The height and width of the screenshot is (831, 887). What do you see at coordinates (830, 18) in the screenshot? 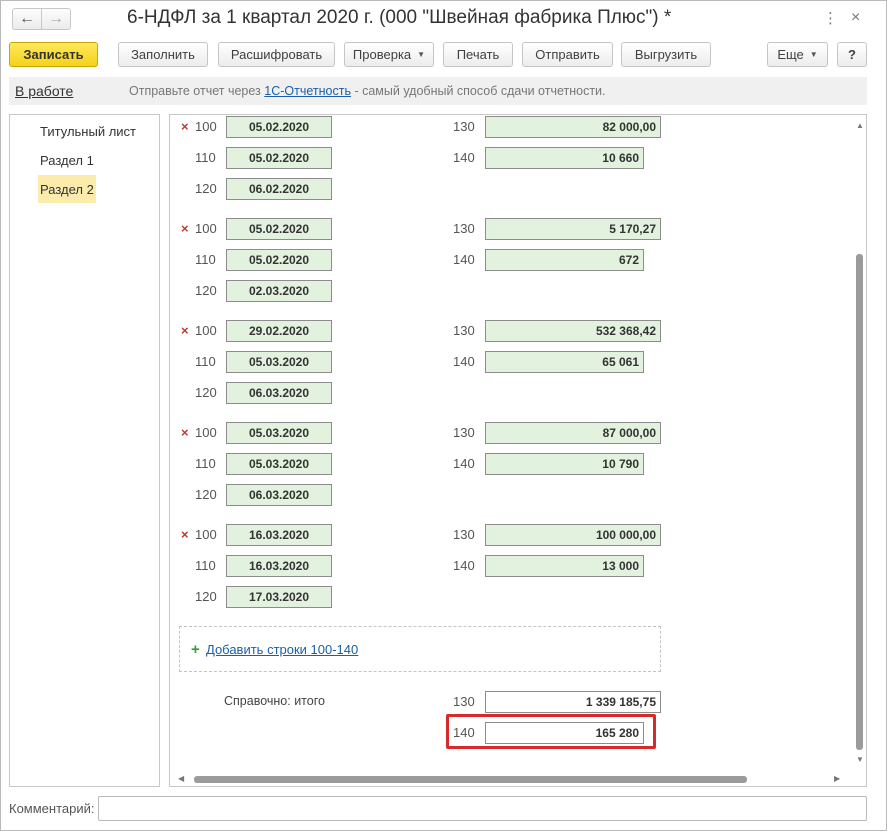
I see `more-menu-icon: ⋮` at bounding box center [830, 18].